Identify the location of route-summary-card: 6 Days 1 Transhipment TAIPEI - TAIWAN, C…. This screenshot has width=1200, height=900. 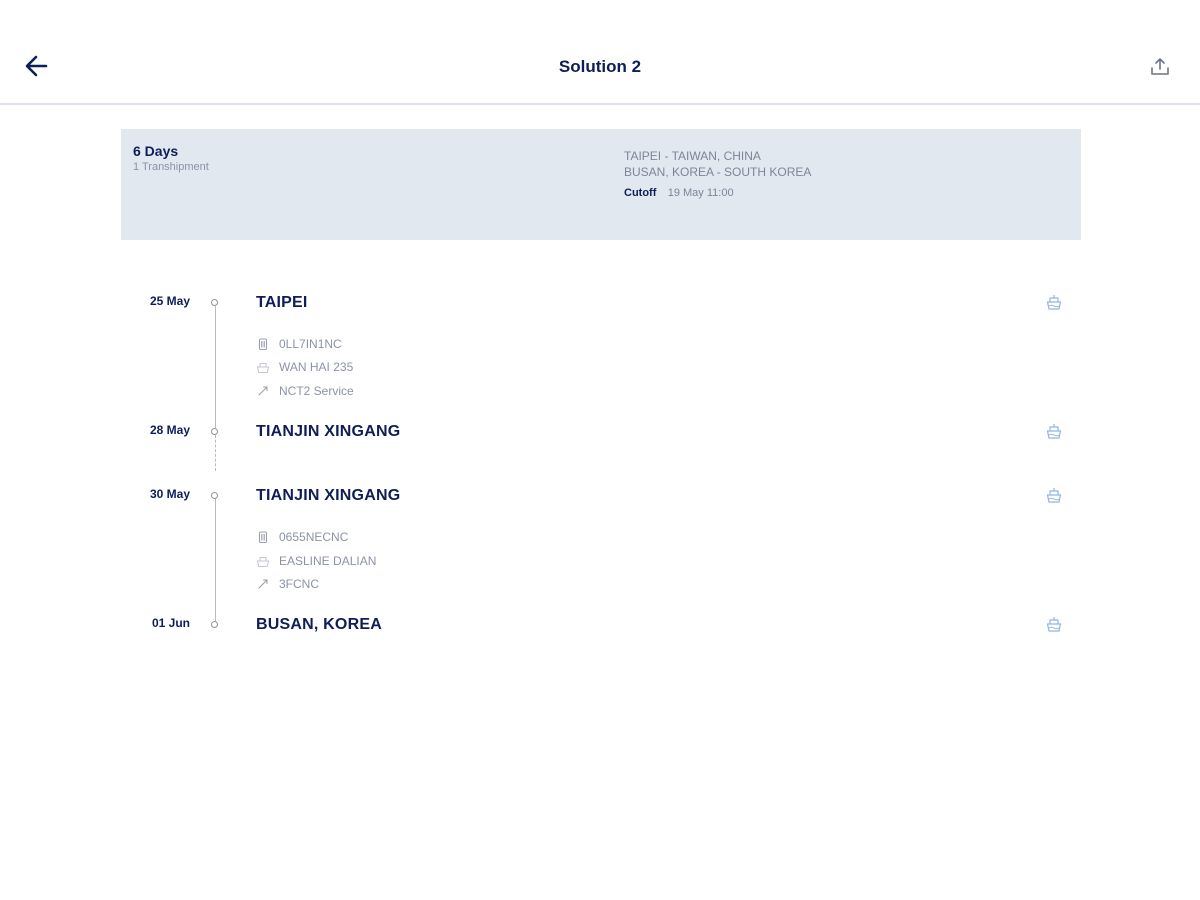
(601, 184).